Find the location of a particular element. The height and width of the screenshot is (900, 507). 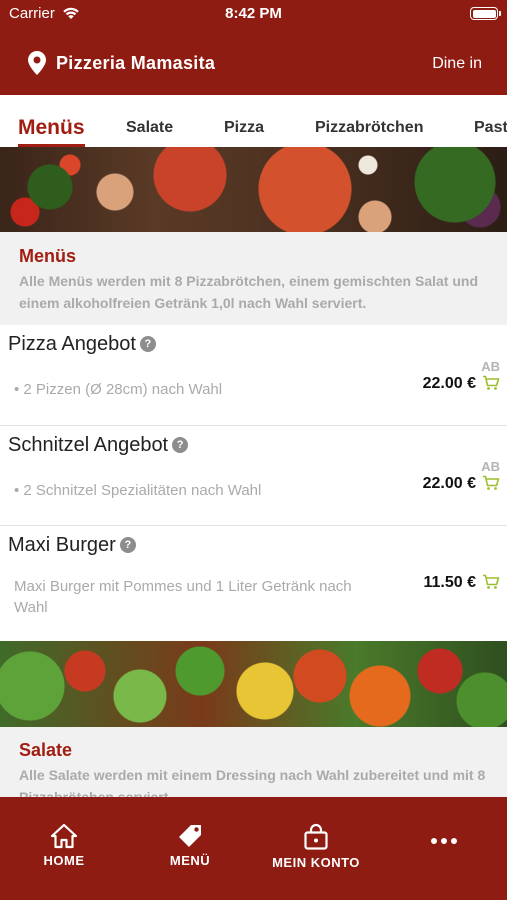

item-name-row: Maxi Burger? is located at coordinates (72, 545).